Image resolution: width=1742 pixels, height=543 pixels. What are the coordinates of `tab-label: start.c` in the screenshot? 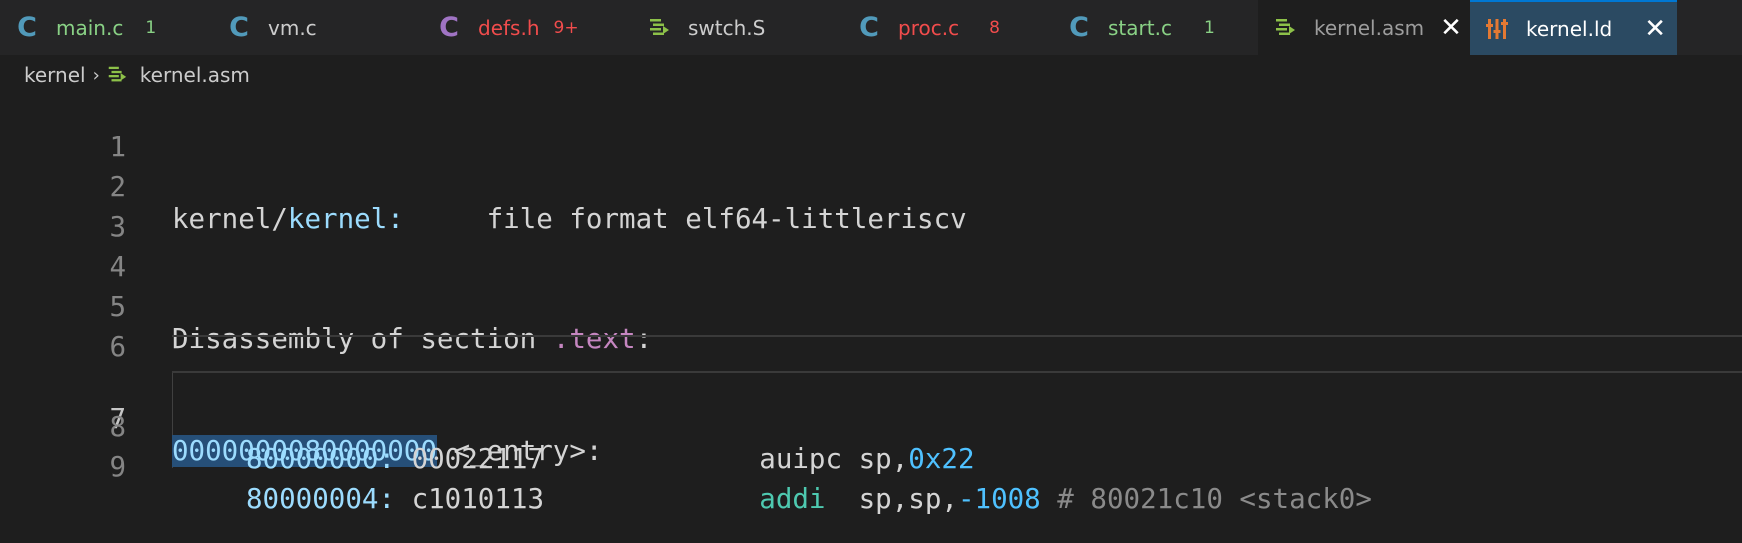 It's located at (1140, 27).